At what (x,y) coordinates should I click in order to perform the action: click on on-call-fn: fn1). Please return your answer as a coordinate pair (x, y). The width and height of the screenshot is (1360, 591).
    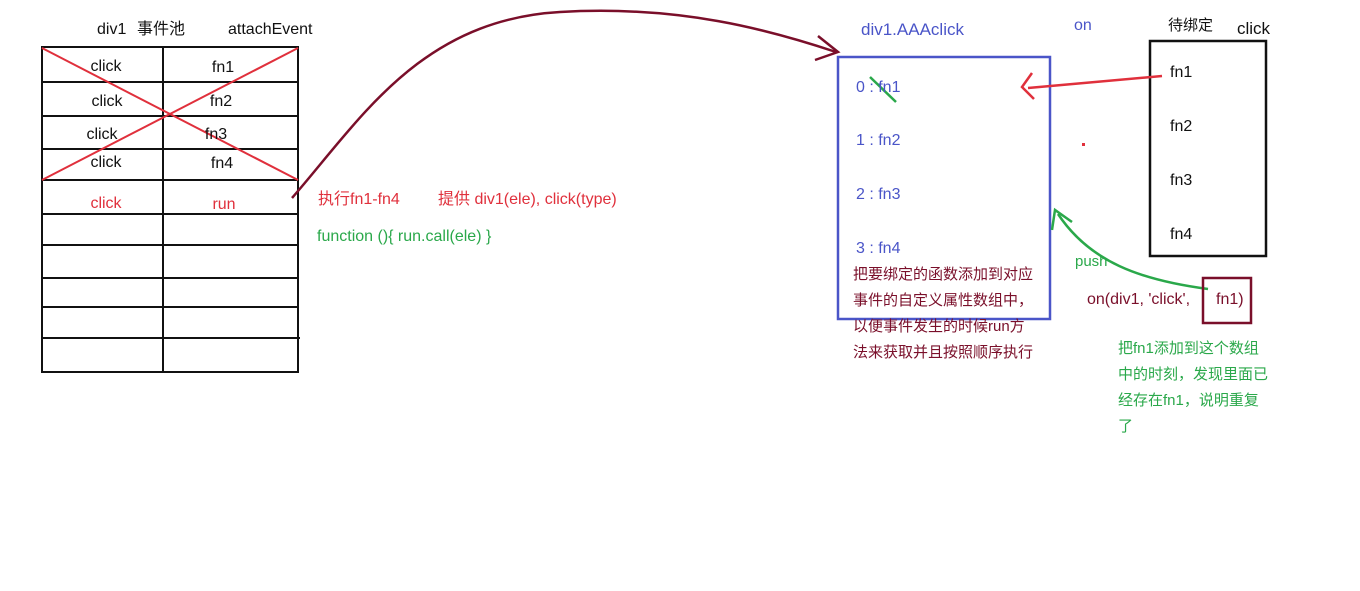
    Looking at the image, I should click on (1230, 299).